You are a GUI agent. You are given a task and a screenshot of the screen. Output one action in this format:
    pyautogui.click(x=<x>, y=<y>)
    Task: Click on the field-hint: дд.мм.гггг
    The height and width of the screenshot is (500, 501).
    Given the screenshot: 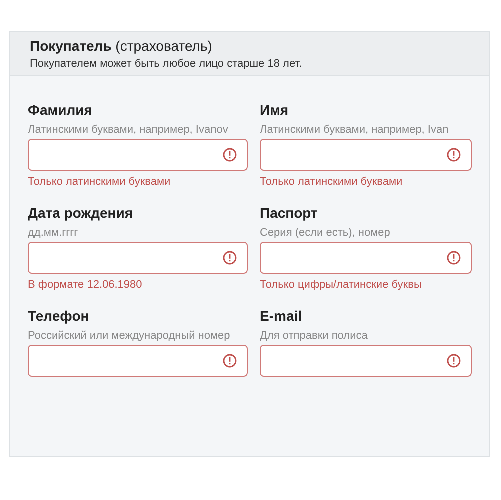 What is the action you would take?
    pyautogui.click(x=53, y=233)
    